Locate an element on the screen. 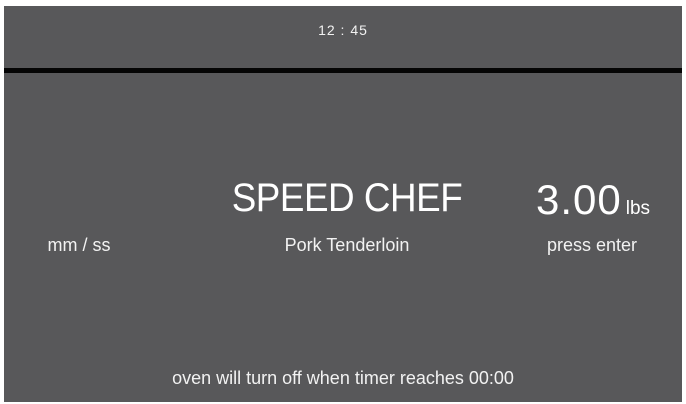  weight-readout: 3.00 lbs is located at coordinates (593, 200).